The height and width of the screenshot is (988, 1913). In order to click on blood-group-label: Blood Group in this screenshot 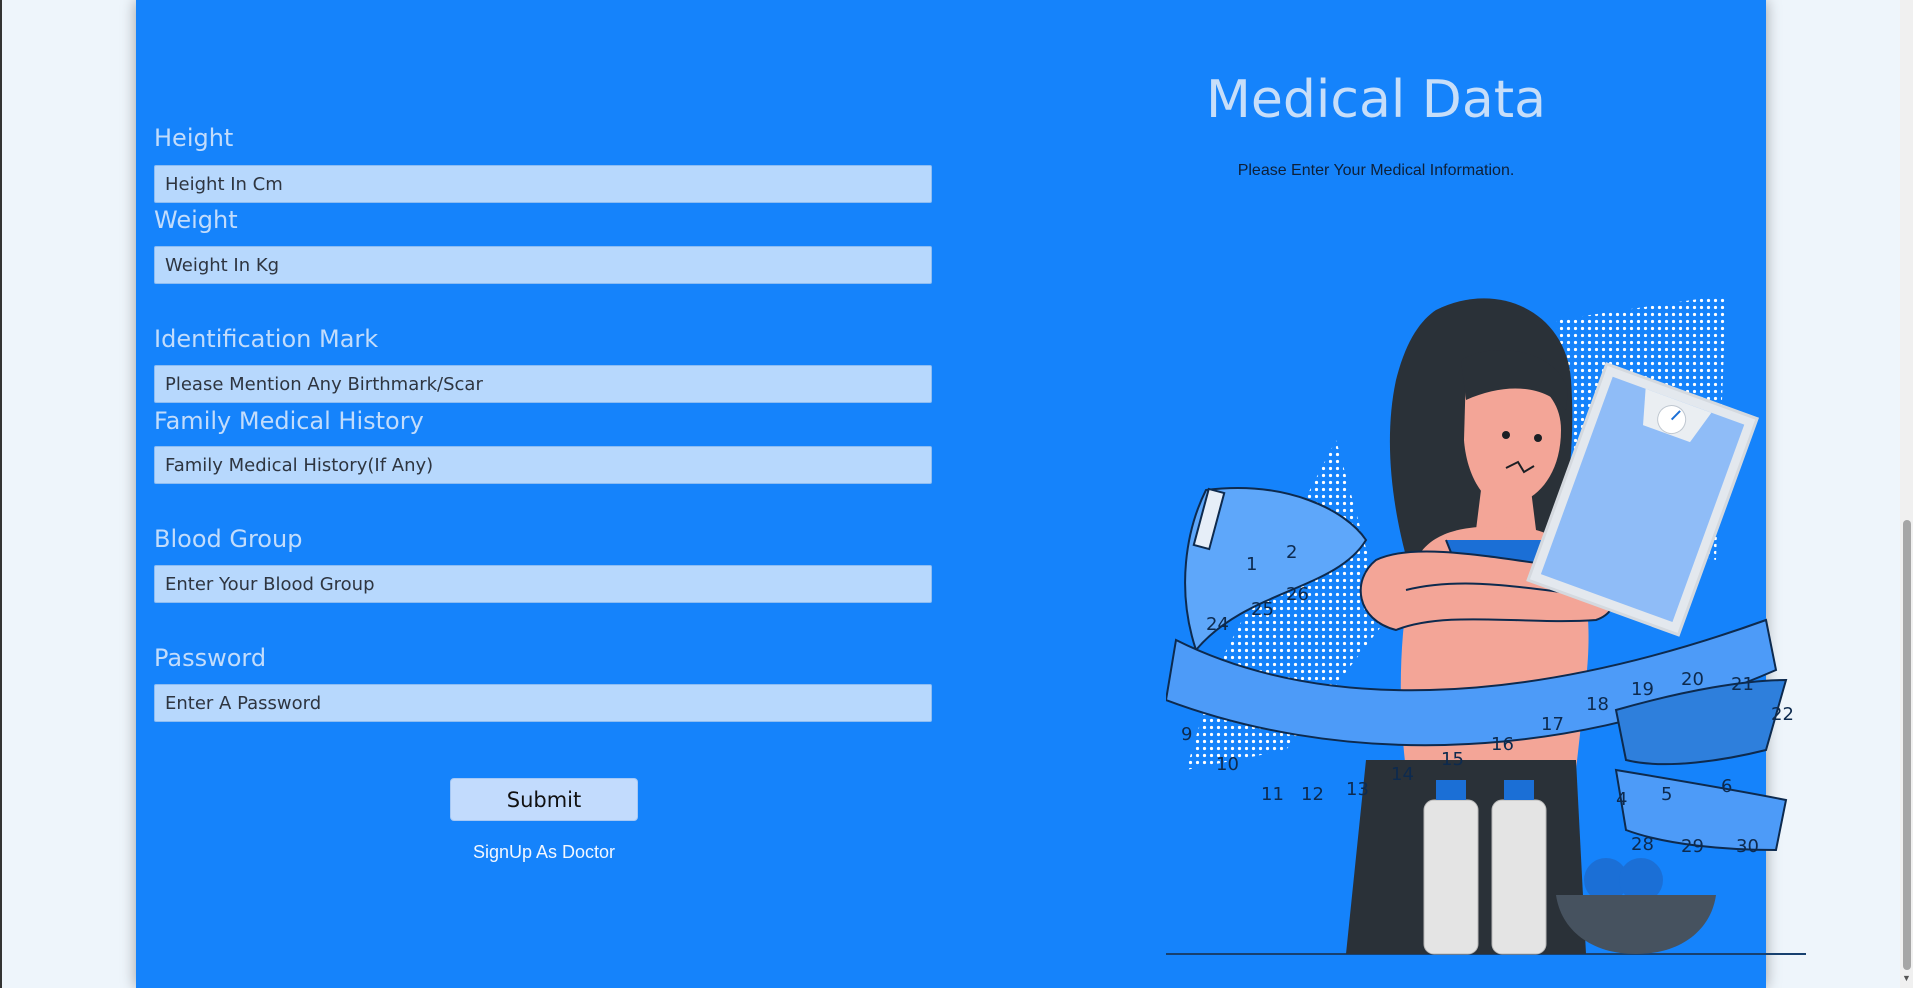, I will do `click(228, 539)`.